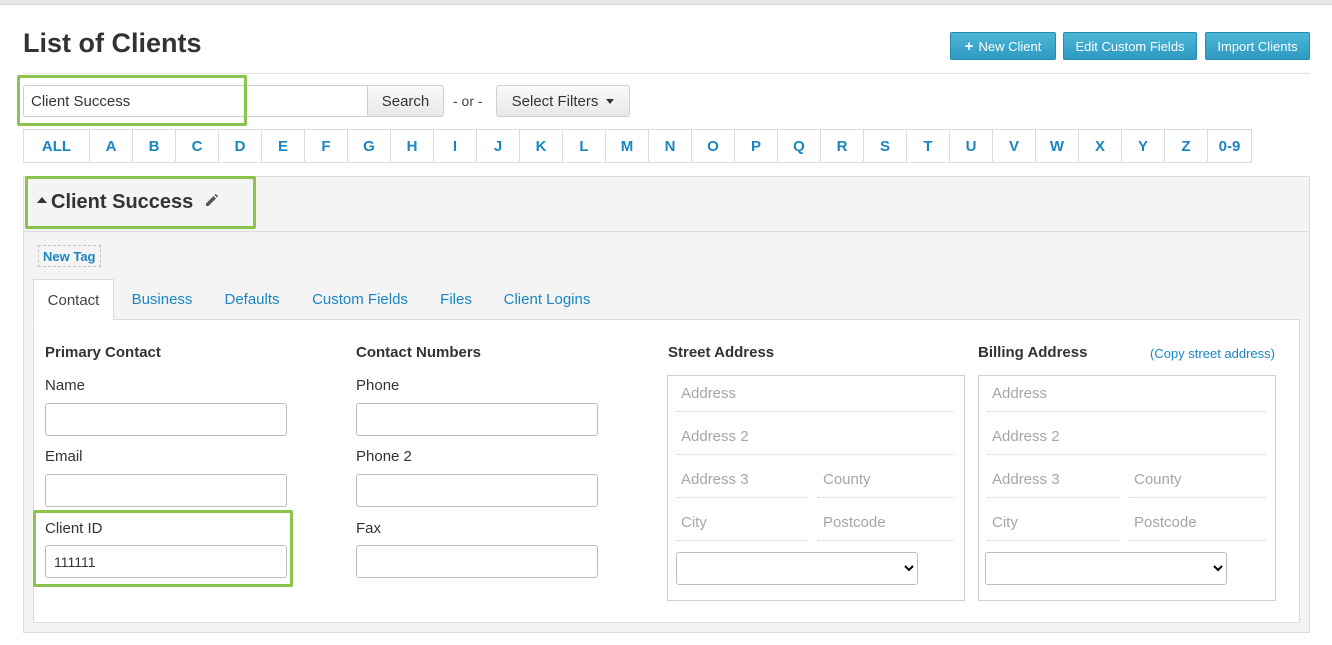 This screenshot has width=1332, height=645. Describe the element at coordinates (1186, 146) in the screenshot. I see `alpha-filter-z: Z` at that location.